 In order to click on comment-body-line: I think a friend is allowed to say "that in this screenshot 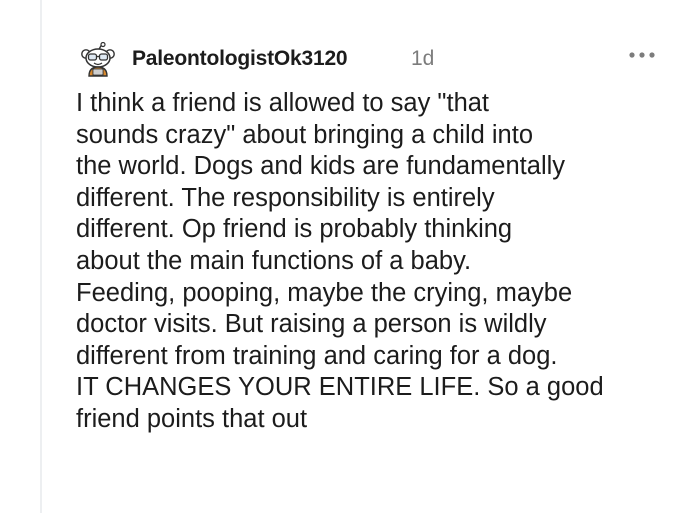, I will do `click(283, 103)`.